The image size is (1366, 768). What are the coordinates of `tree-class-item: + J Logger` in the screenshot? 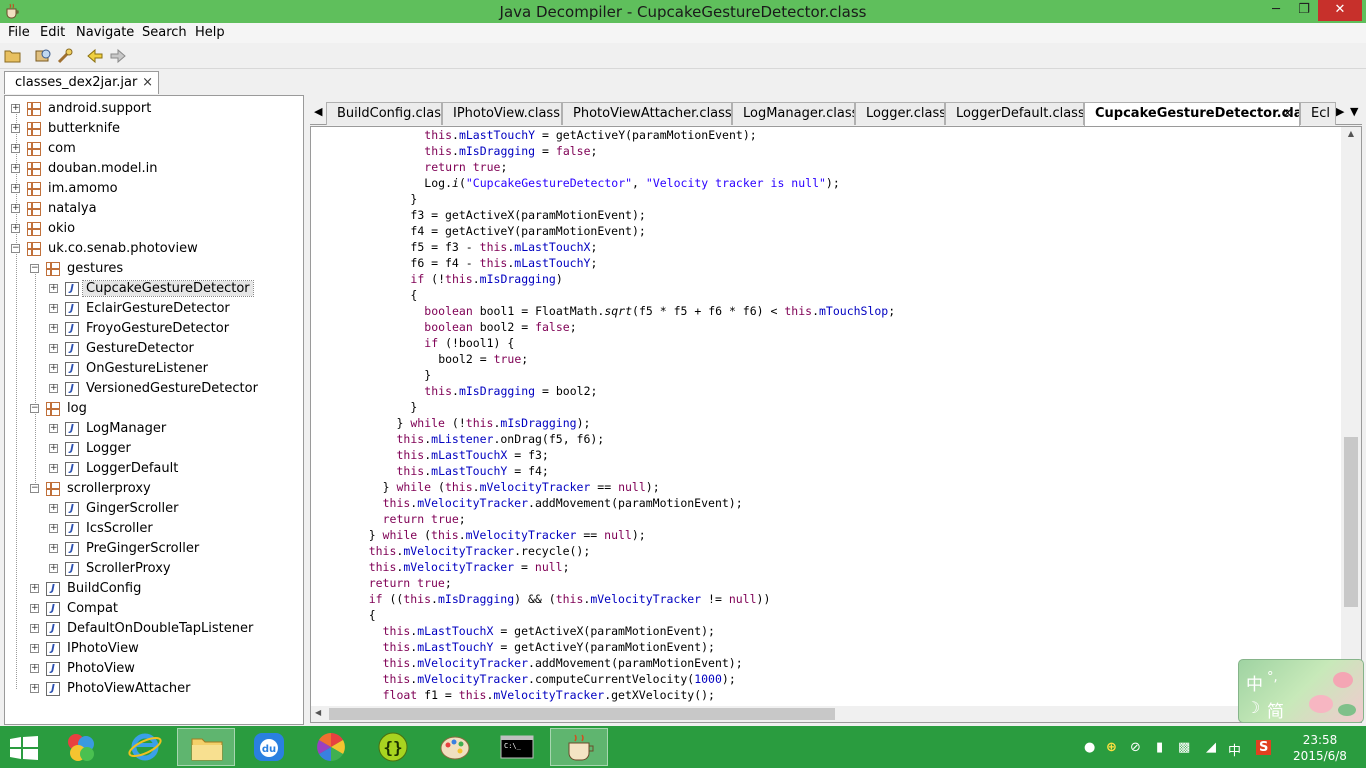 It's located at (153, 449).